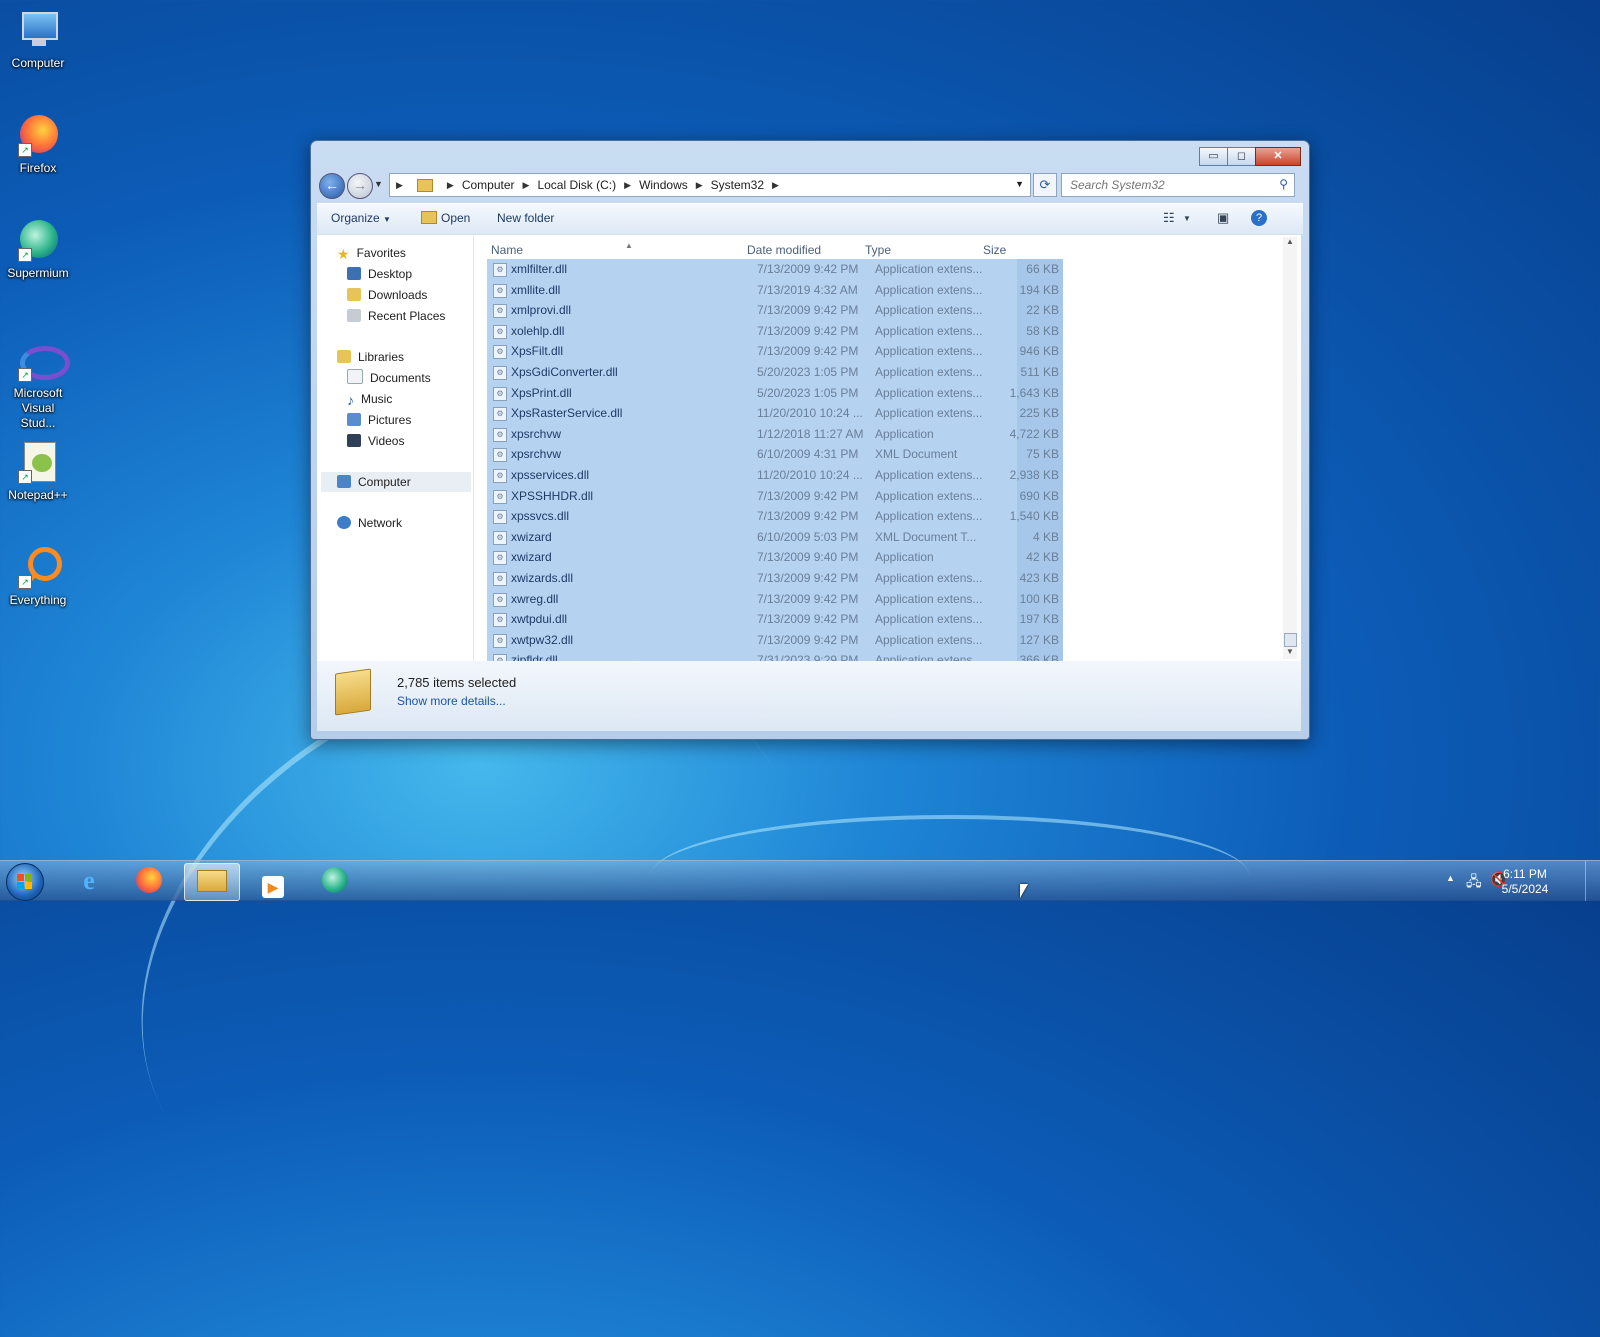 The image size is (1600, 1337). I want to click on desktop-icon-firefox: ↗ Firefox, so click(38, 144).